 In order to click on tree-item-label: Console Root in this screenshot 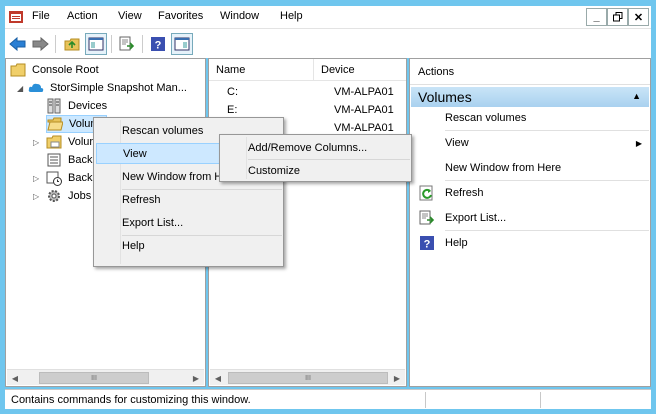, I will do `click(65, 70)`.